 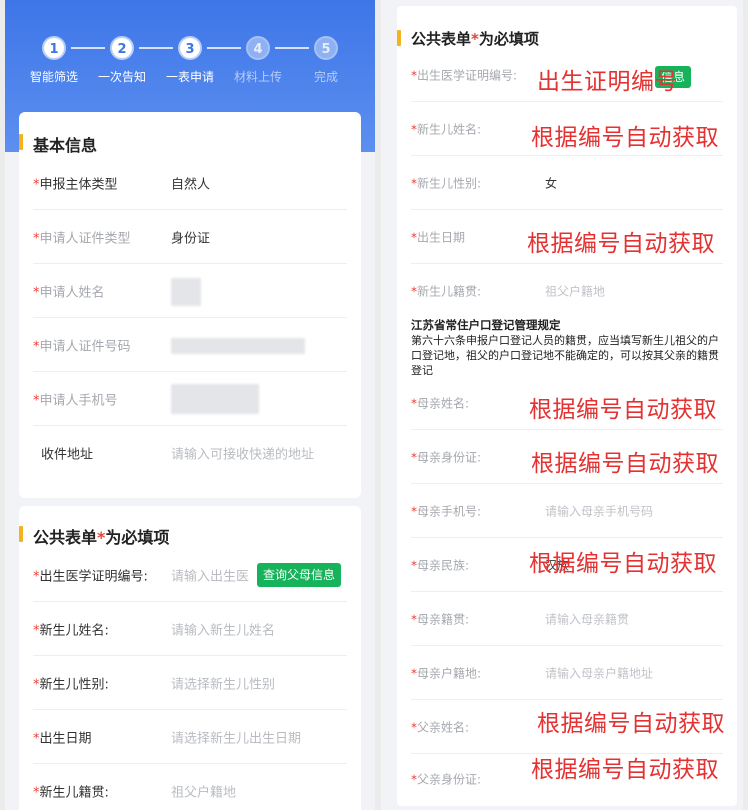 What do you see at coordinates (121, 77) in the screenshot?
I see `step-label: 一次告知` at bounding box center [121, 77].